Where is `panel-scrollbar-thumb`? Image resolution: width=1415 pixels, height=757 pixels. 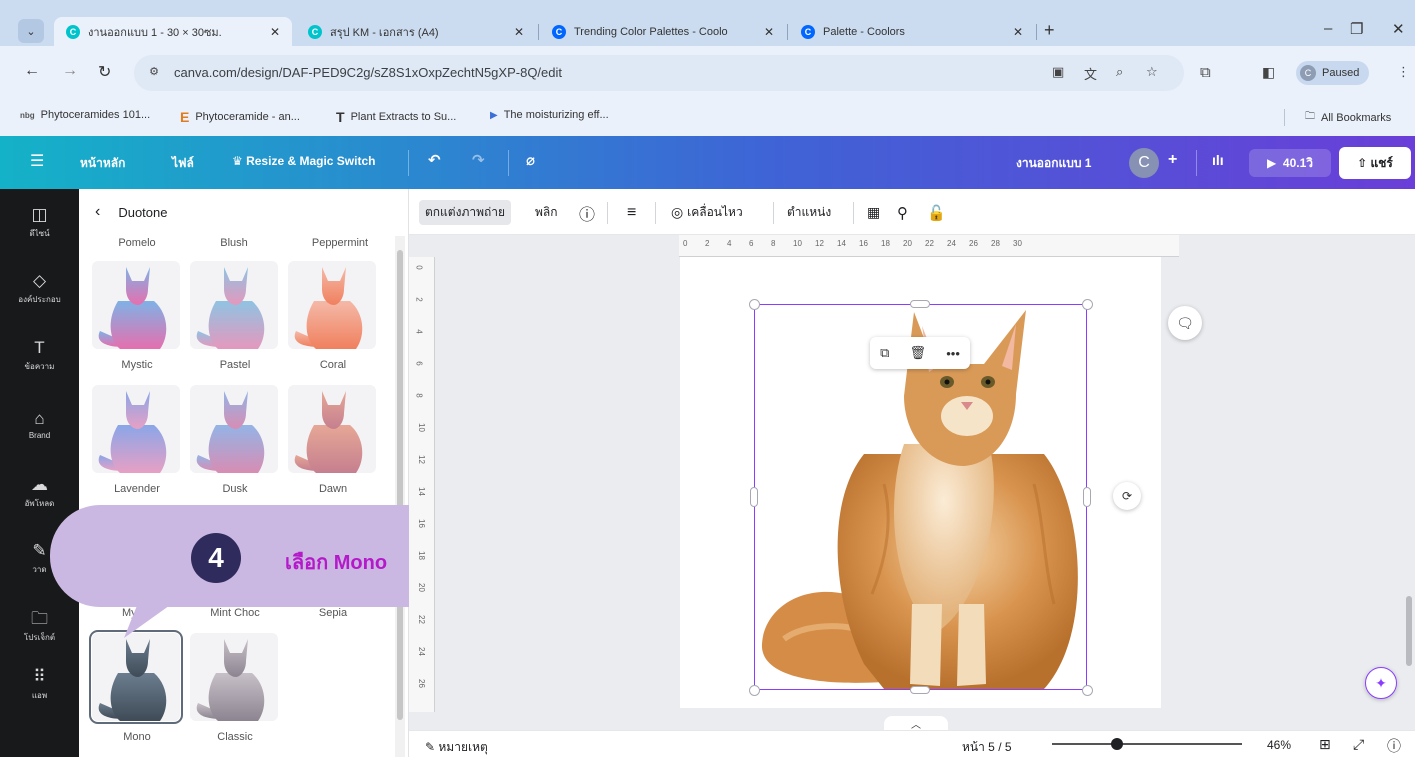
panel-scrollbar-thumb is located at coordinates (400, 485).